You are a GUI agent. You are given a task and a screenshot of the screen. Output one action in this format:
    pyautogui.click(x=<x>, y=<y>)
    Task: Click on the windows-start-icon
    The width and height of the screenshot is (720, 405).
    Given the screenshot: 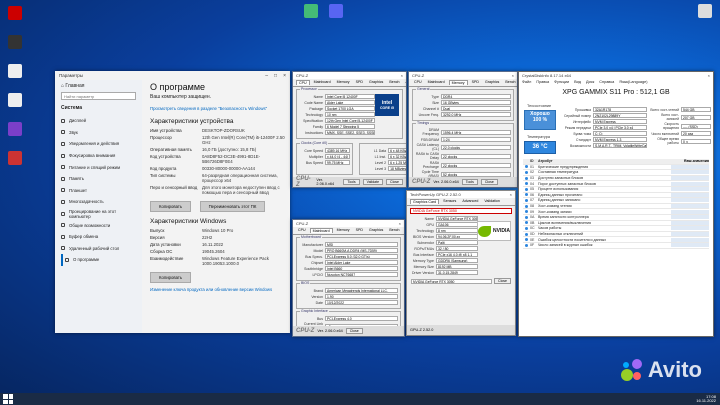 What is the action you would take?
    pyautogui.click(x=8, y=399)
    